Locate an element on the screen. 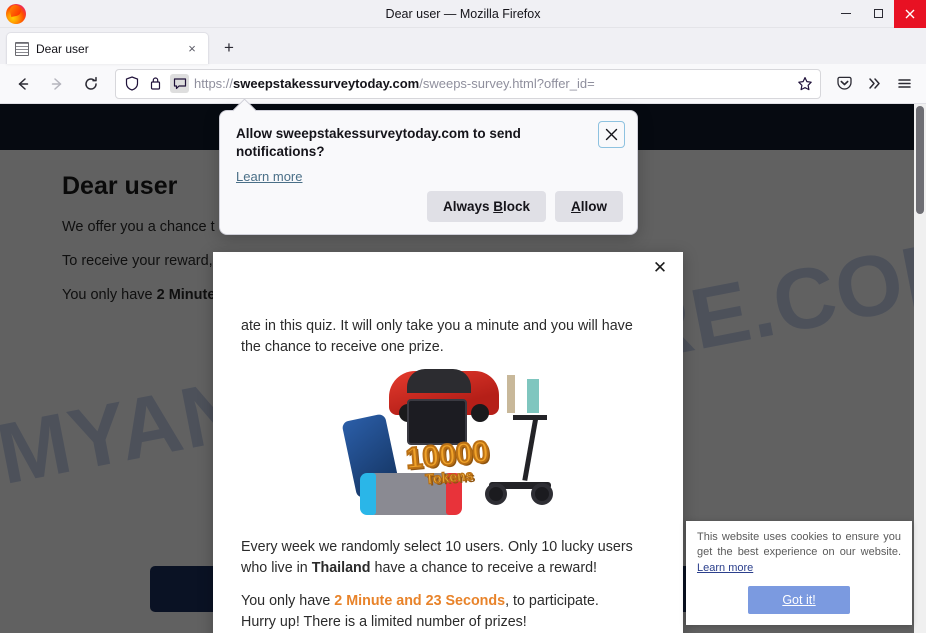  browser-tab: Dear user × is located at coordinates (107, 48).